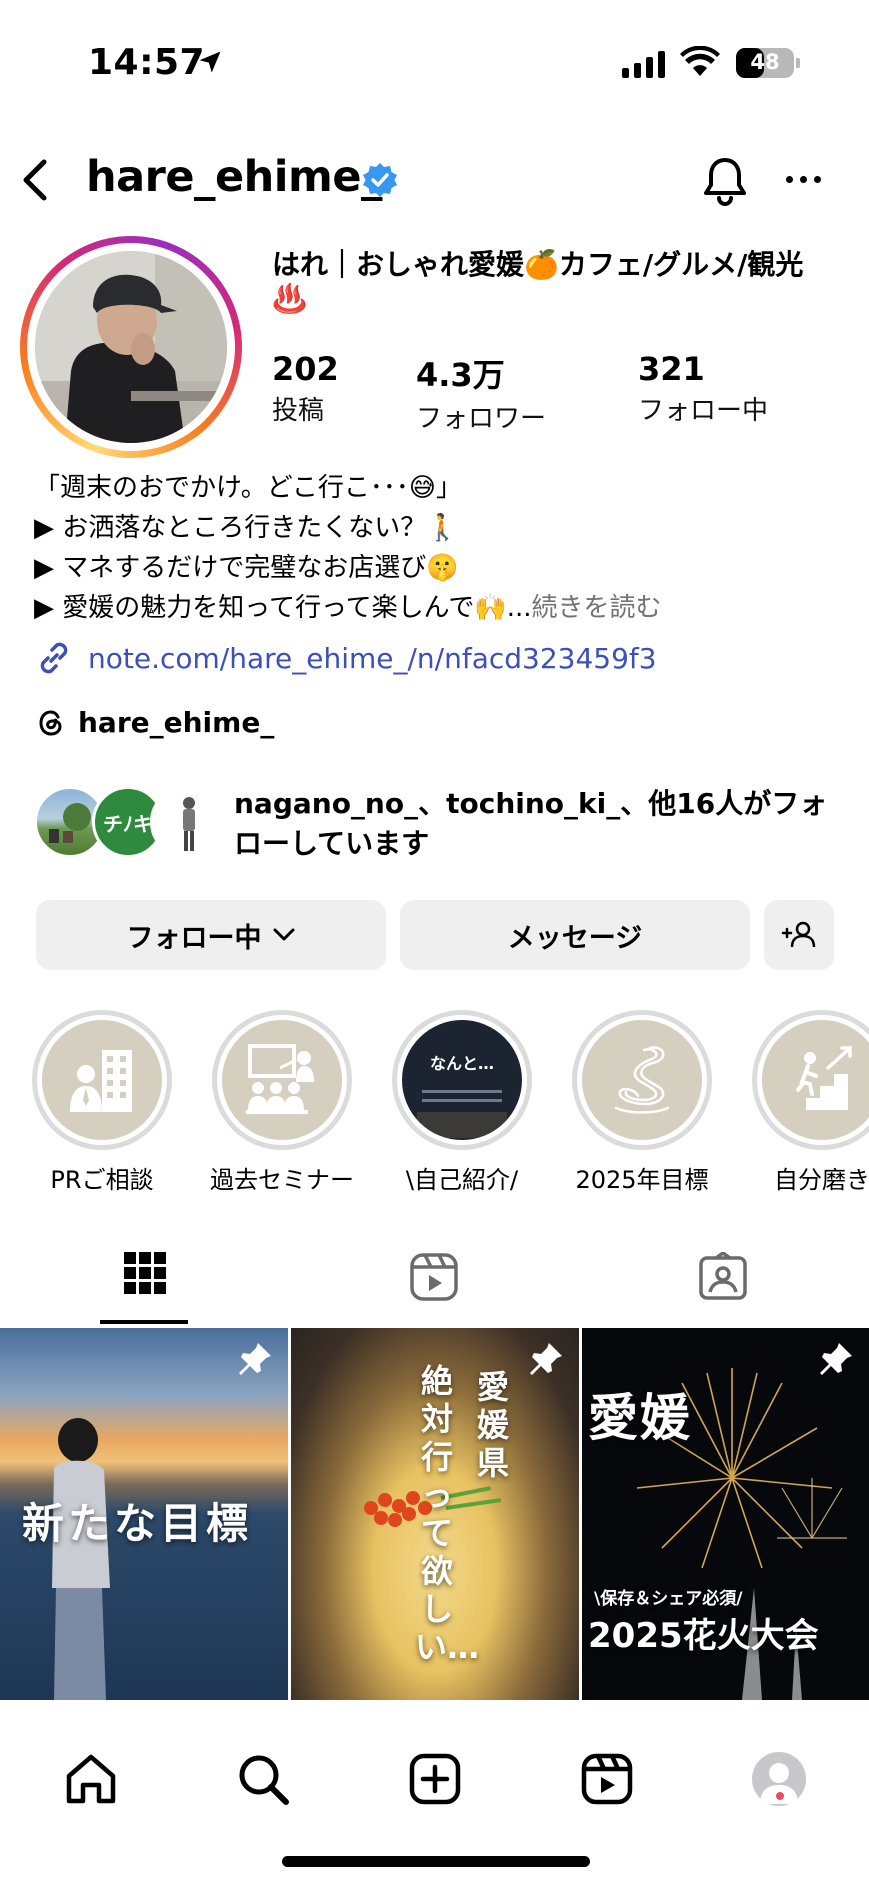 This screenshot has height=1884, width=869. Describe the element at coordinates (434, 60) in the screenshot. I see `status-bar: 14:57 48` at that location.